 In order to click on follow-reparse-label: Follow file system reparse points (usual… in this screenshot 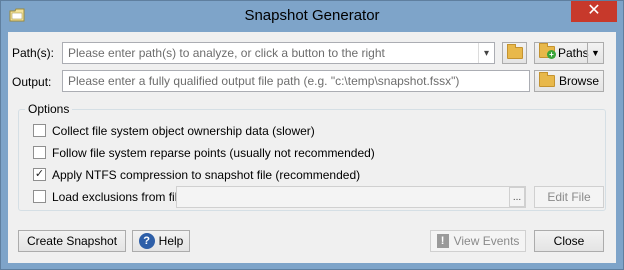, I will do `click(213, 153)`.